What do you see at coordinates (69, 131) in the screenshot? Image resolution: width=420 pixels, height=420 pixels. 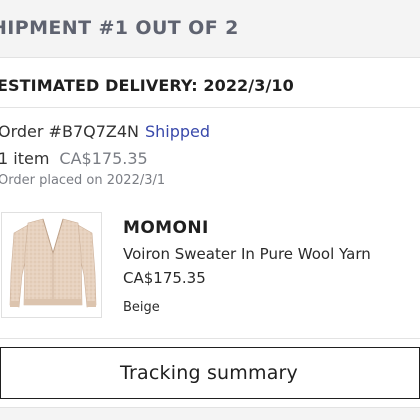 I see `order-number: Order #B7Q7Z4N` at bounding box center [69, 131].